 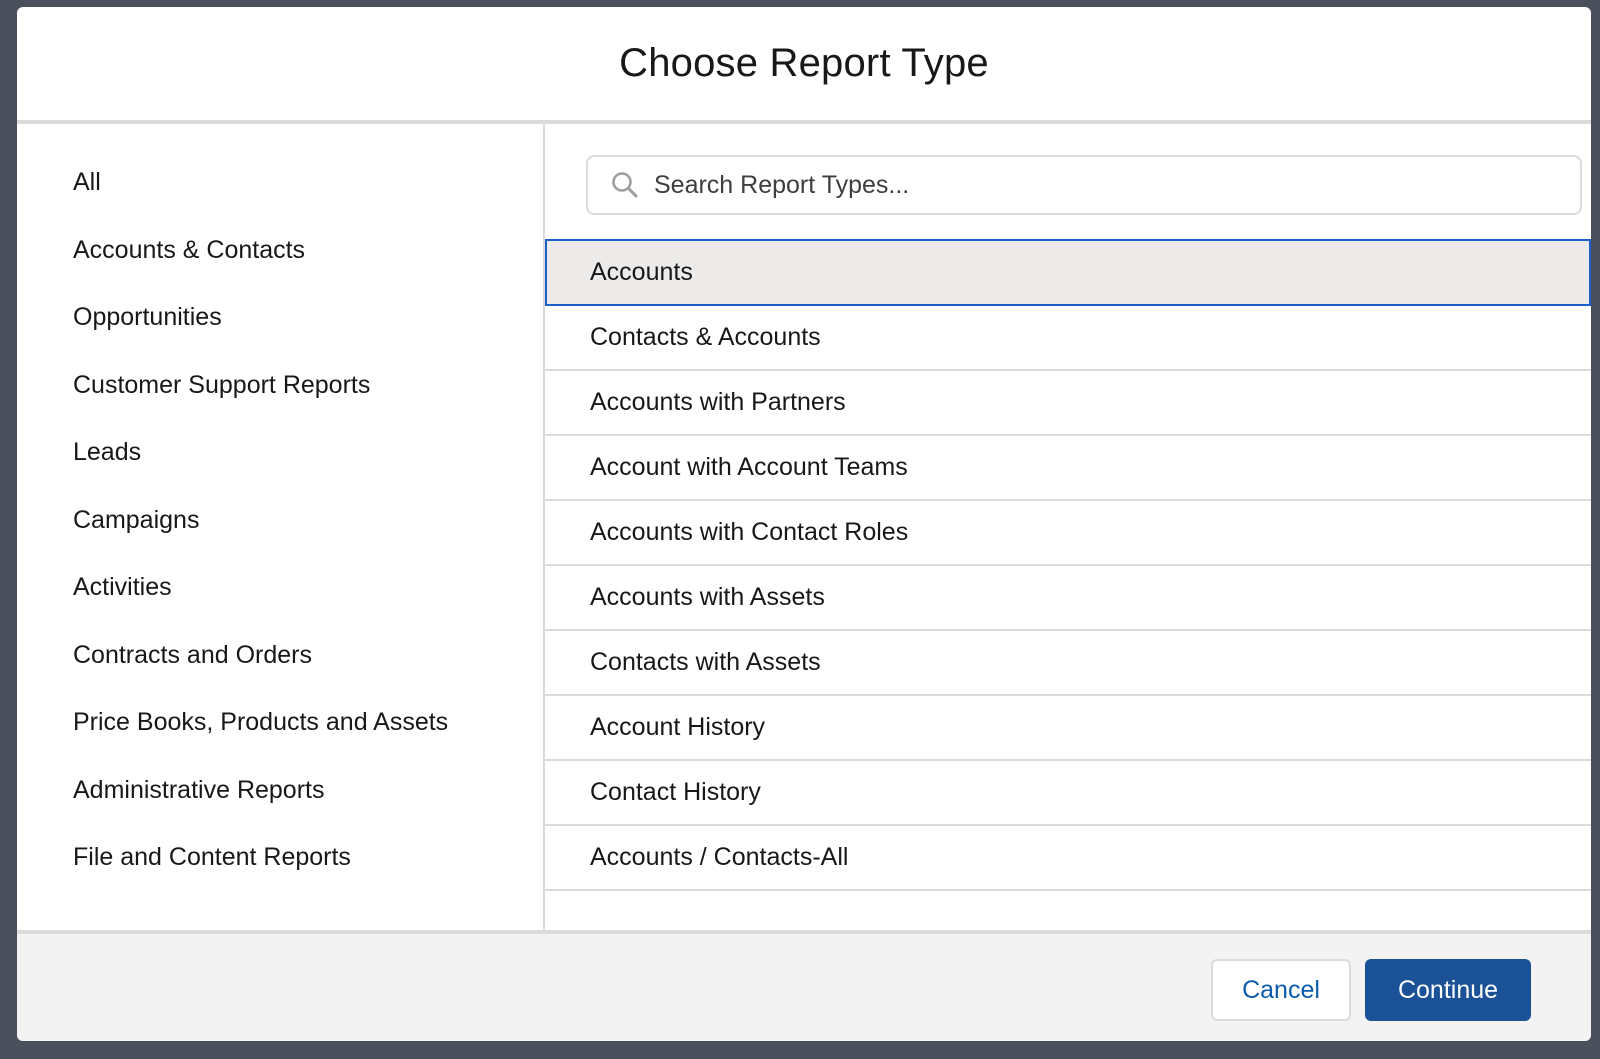 I want to click on sidebar-item-accounts-contacts: Accounts & Contacts, so click(x=189, y=250).